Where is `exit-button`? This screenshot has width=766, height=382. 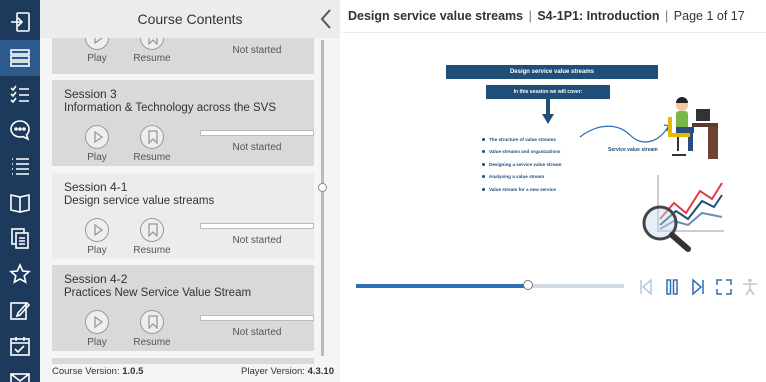 exit-button is located at coordinates (20, 22).